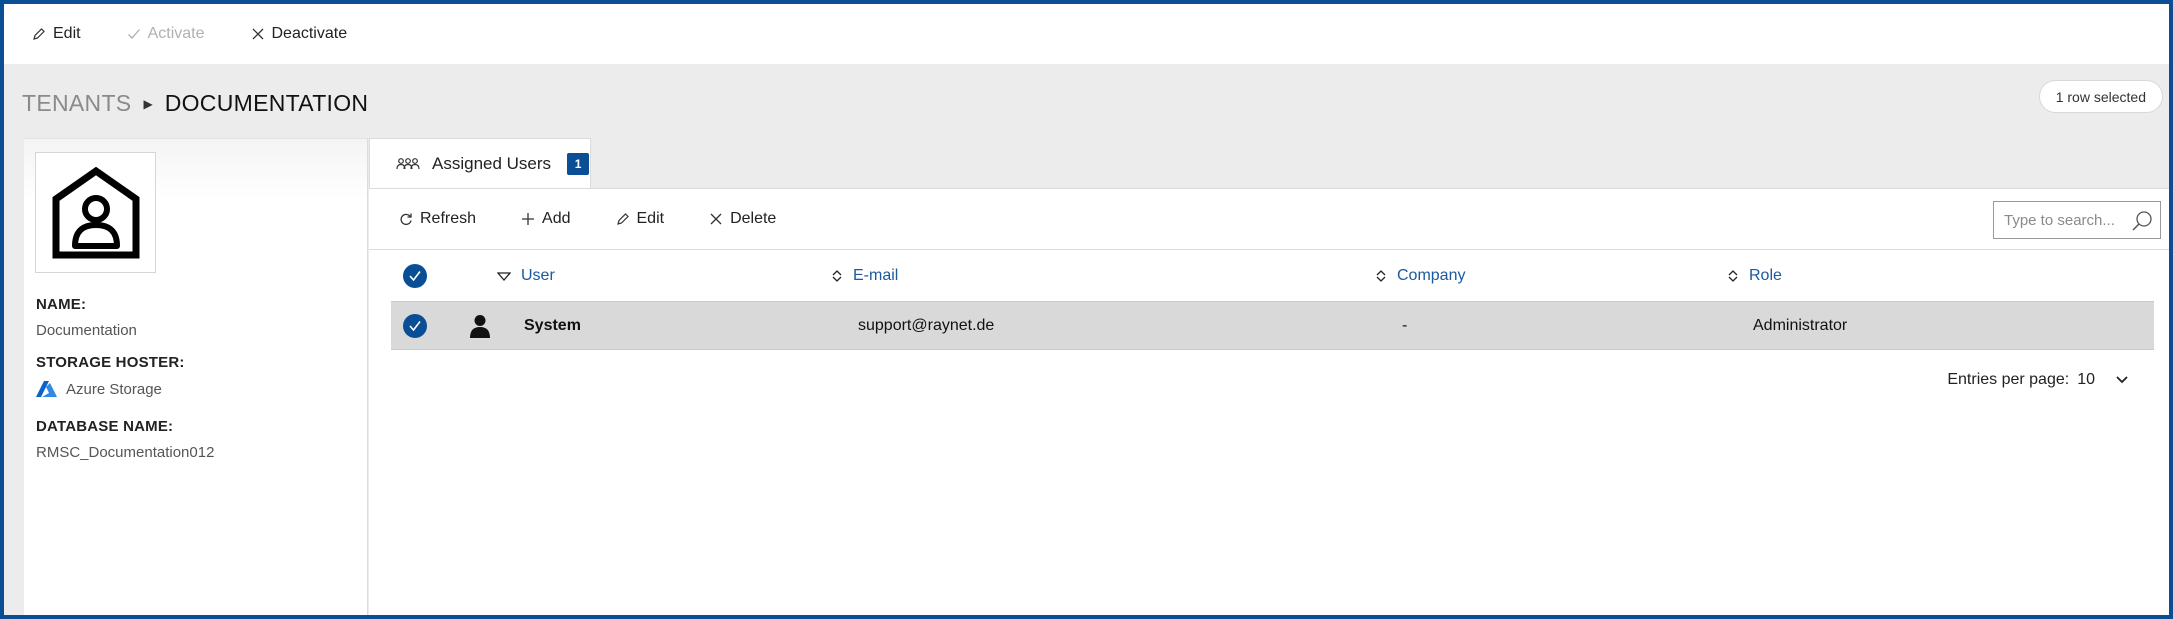 The height and width of the screenshot is (619, 2173). What do you see at coordinates (504, 276) in the screenshot?
I see `sort-descending-icon` at bounding box center [504, 276].